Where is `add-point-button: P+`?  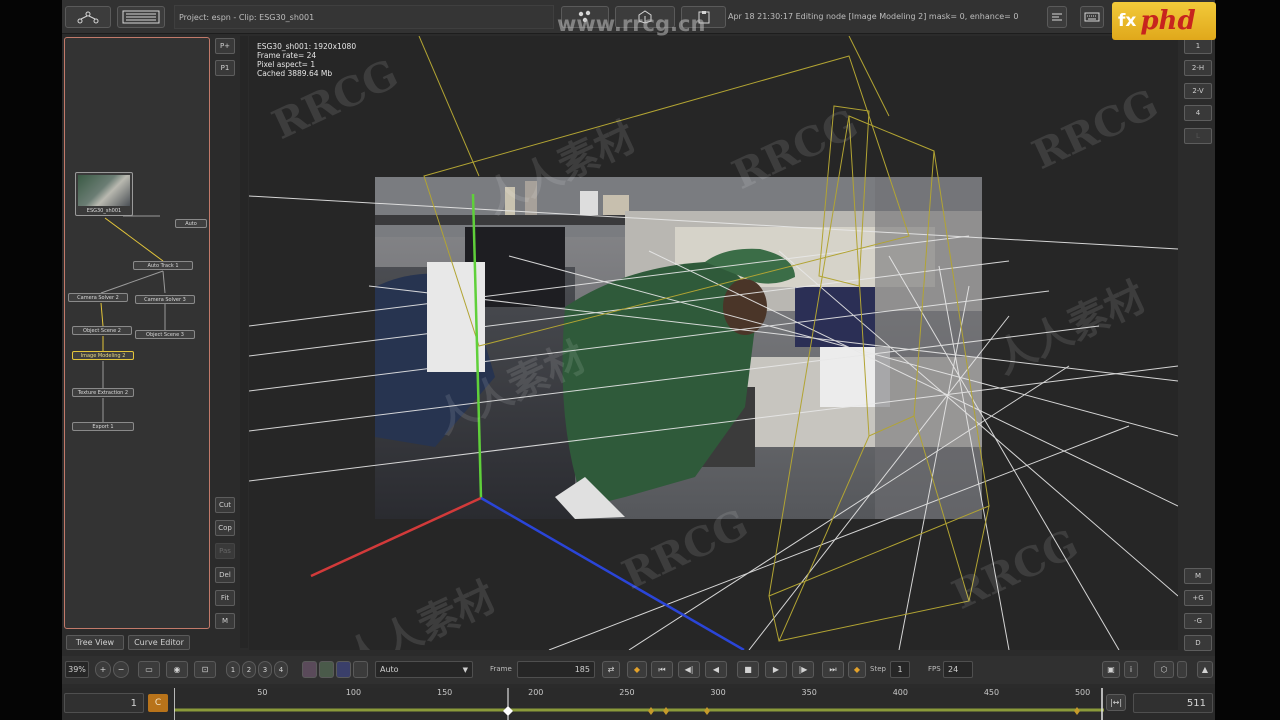
add-point-button: P+ is located at coordinates (225, 46).